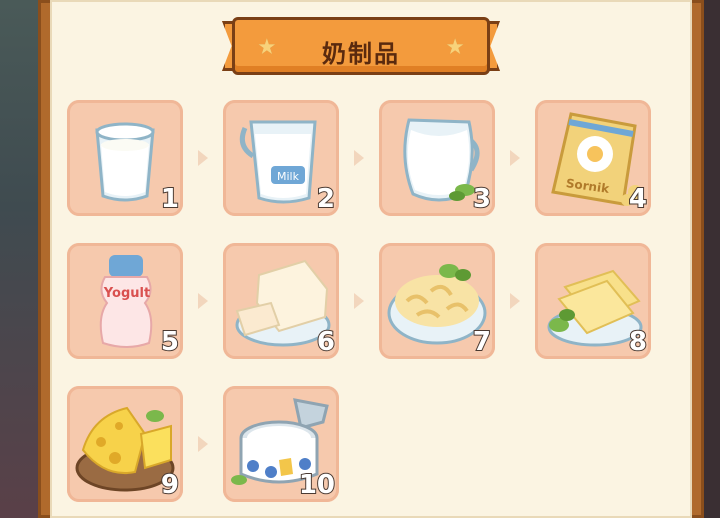 This screenshot has height=518, width=720. What do you see at coordinates (638, 342) in the screenshot?
I see `item-number: 8` at bounding box center [638, 342].